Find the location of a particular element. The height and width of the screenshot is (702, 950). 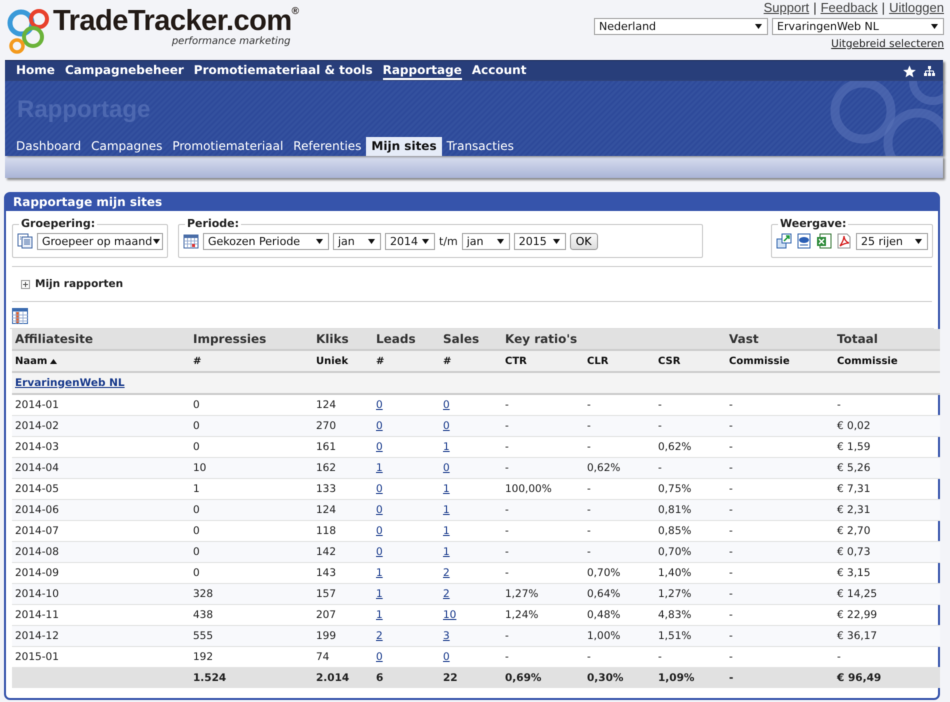

table-cell: 328 is located at coordinates (251, 594).